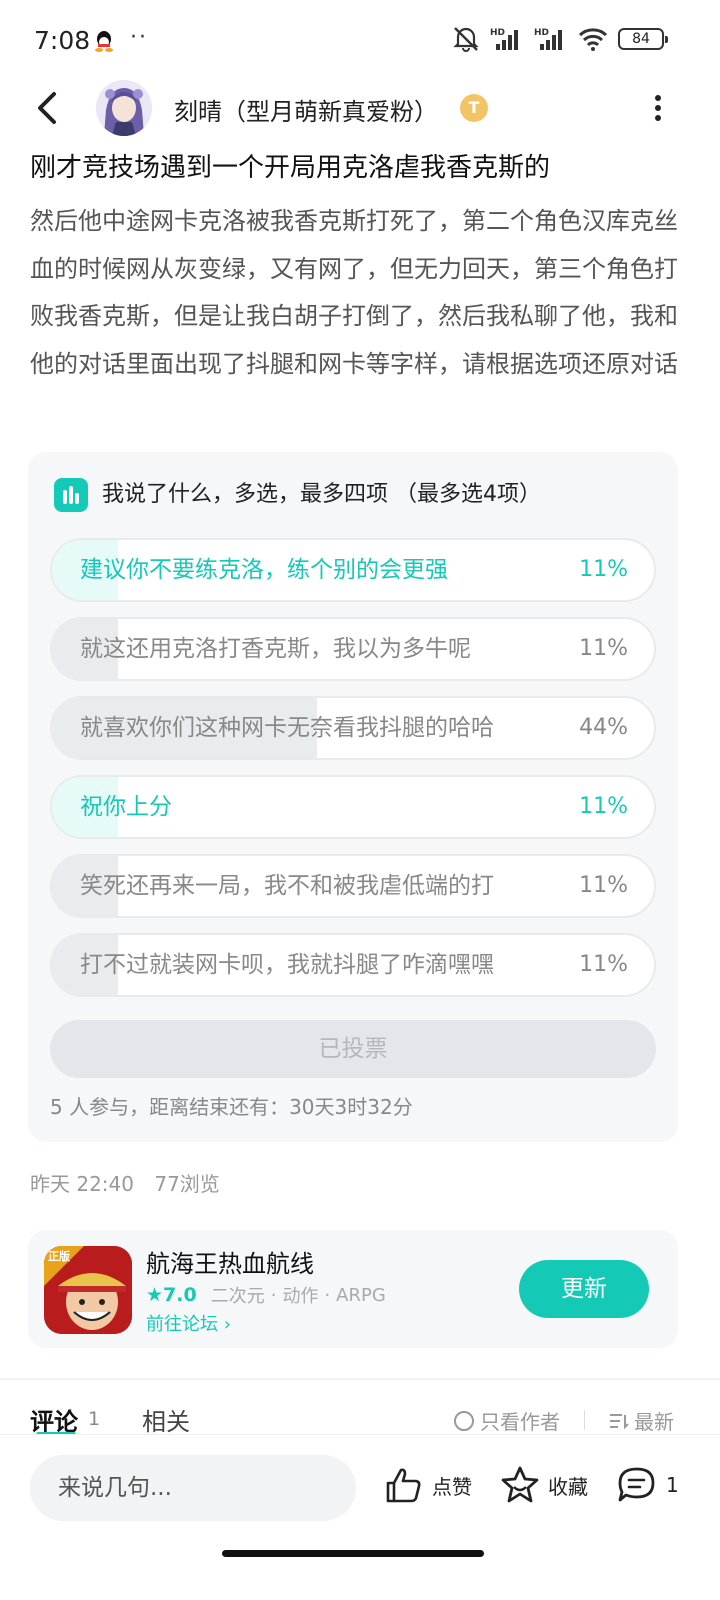  I want to click on poll-option-label: 笑死还再来一局，我不和被我虐低端的打, so click(287, 886).